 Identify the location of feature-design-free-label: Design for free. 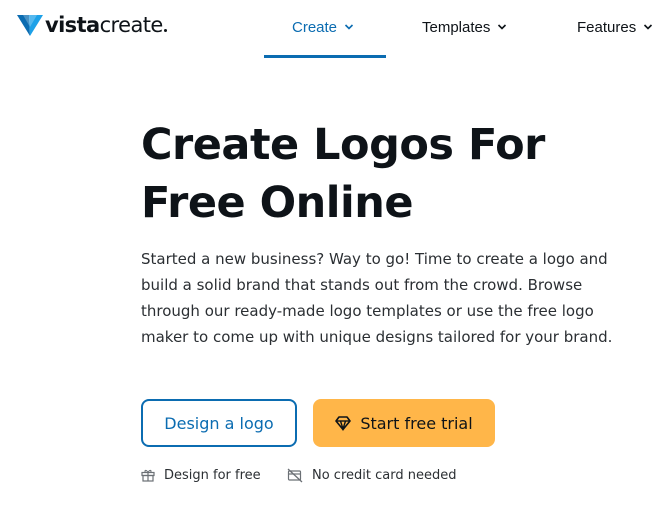
(212, 475).